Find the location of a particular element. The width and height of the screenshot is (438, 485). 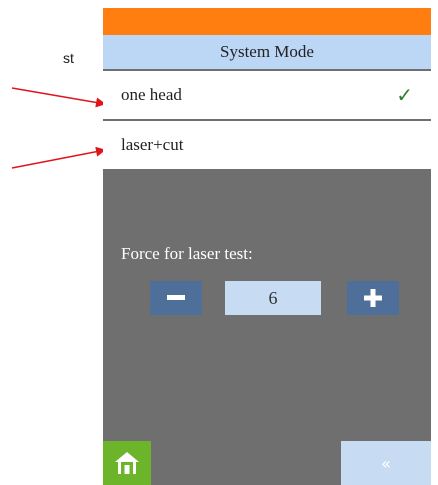

force-label: Force for laser test: is located at coordinates (187, 253).